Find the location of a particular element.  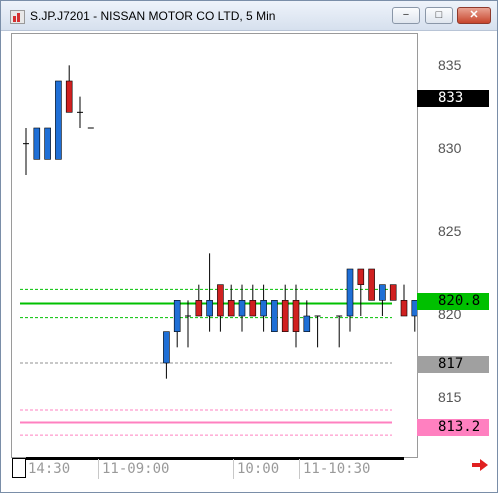

restore-button: □ is located at coordinates (439, 15).